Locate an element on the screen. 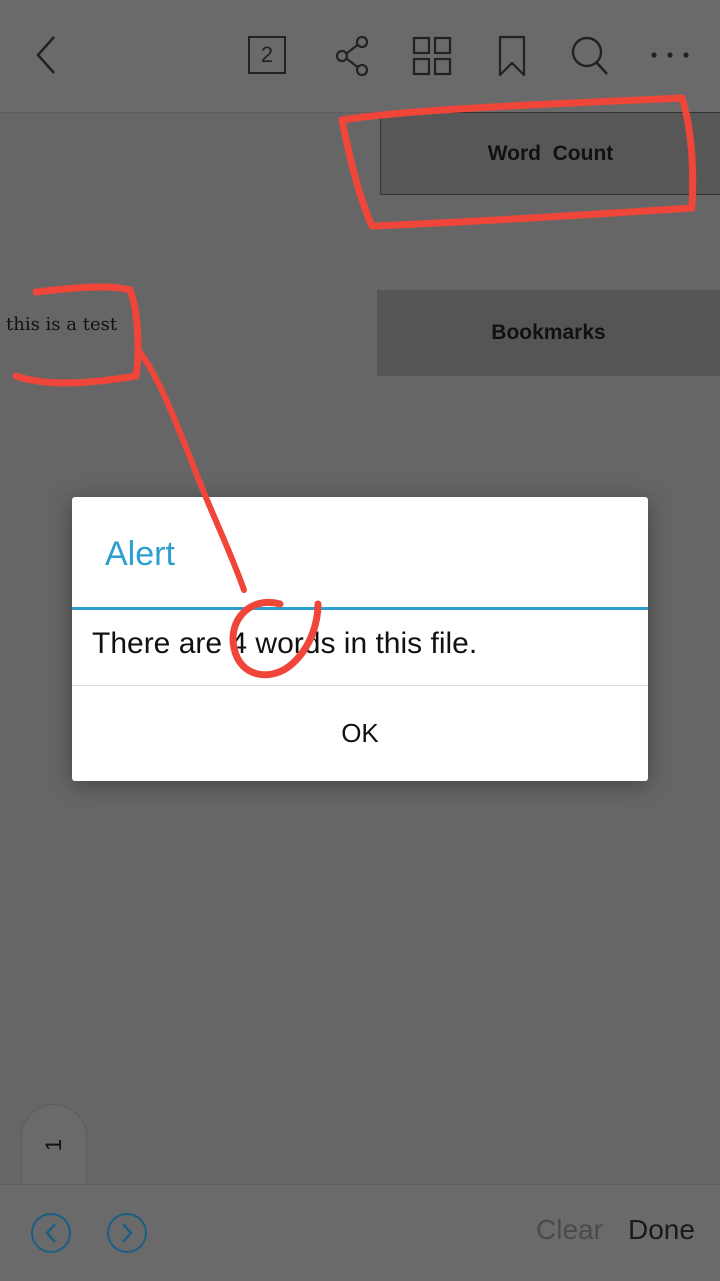 The image size is (720, 1281). top-toolbar: 2 is located at coordinates (360, 56).